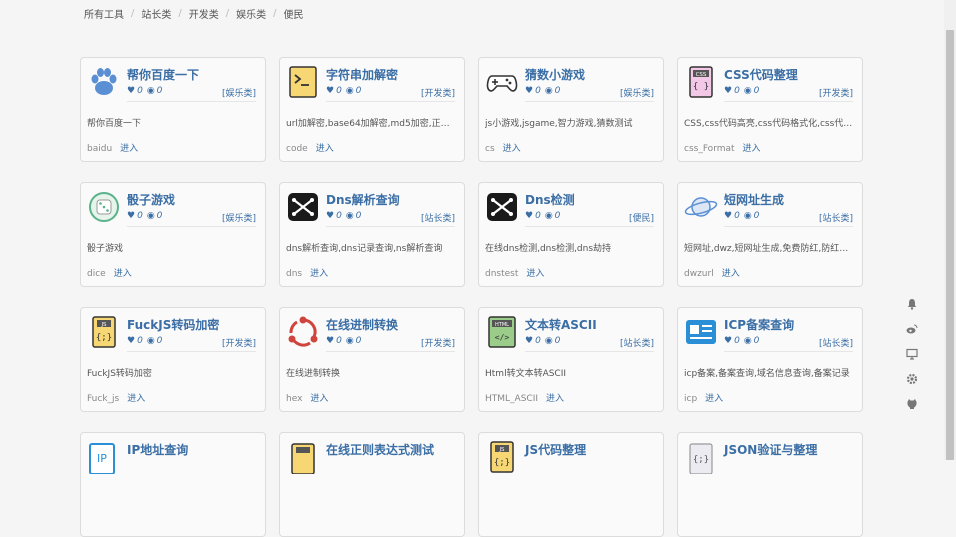 This screenshot has height=537, width=956. I want to click on tool-title: 猜数小游戏, so click(555, 74).